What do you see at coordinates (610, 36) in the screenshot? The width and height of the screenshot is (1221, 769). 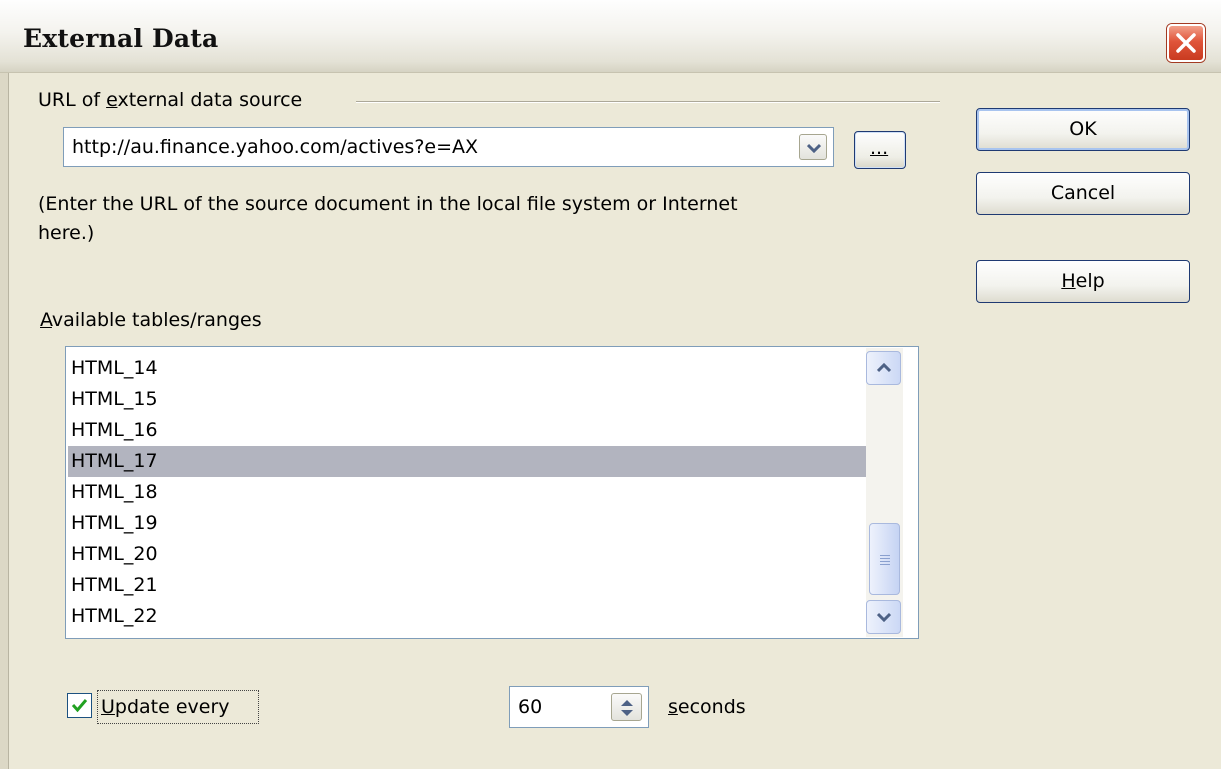 I see `title-bar: External Data` at bounding box center [610, 36].